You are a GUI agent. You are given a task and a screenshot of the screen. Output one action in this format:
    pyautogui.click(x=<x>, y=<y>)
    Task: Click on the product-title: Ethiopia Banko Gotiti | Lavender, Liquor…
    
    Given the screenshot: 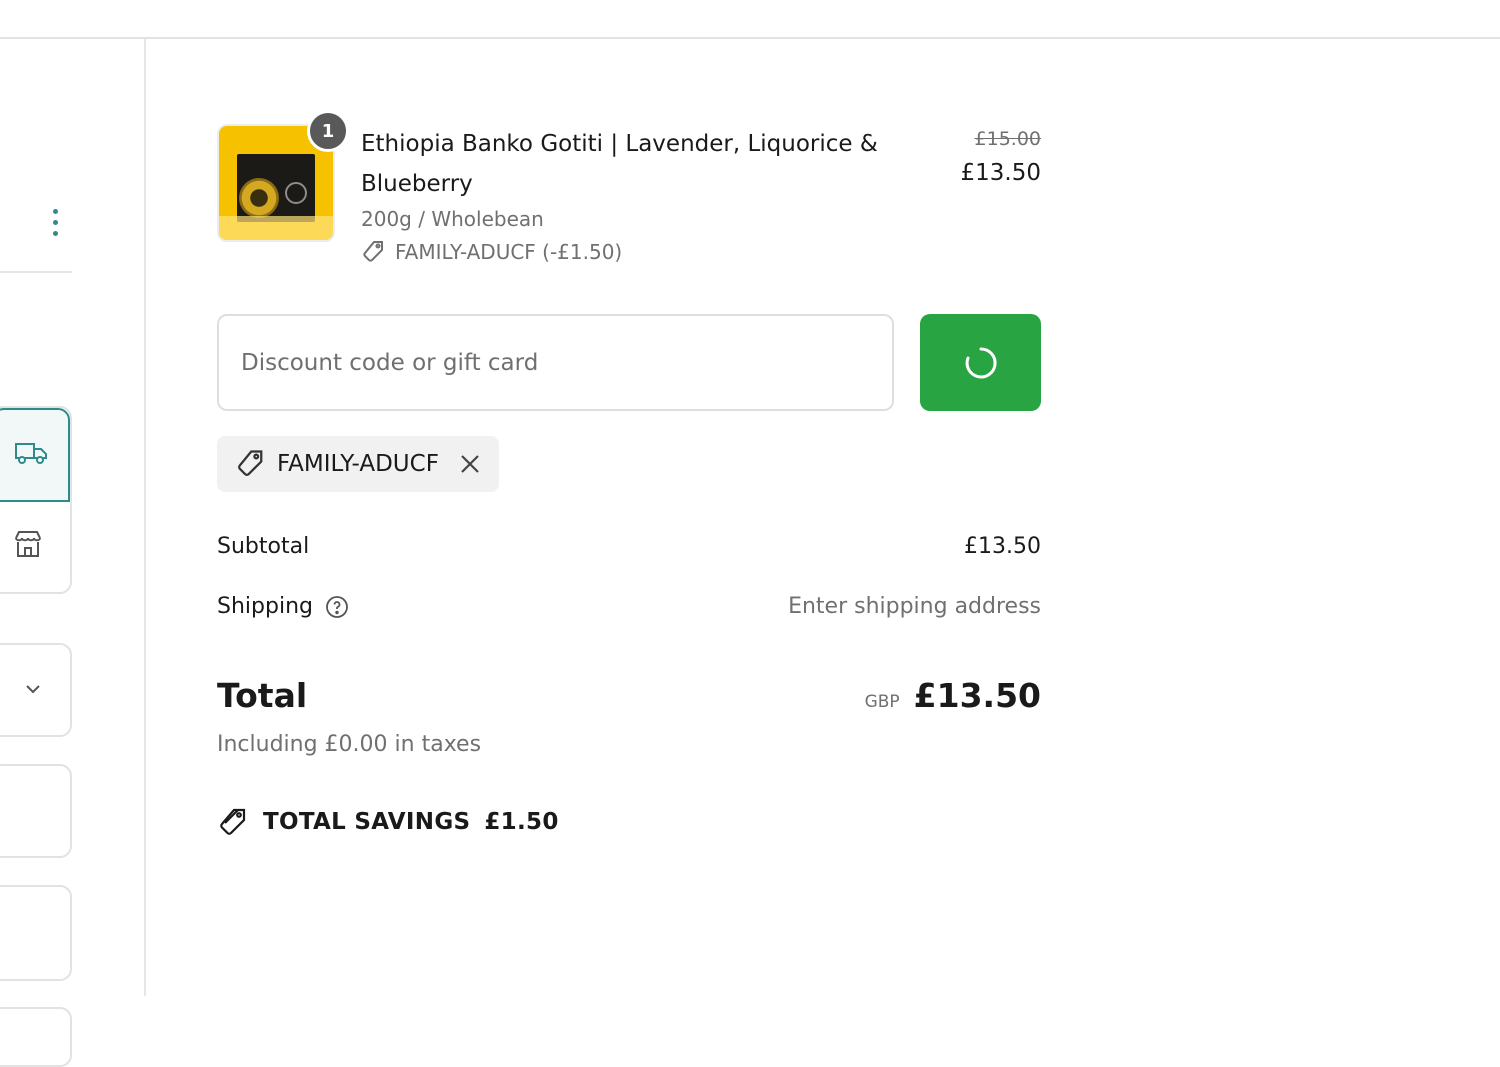 What is the action you would take?
    pyautogui.click(x=619, y=164)
    